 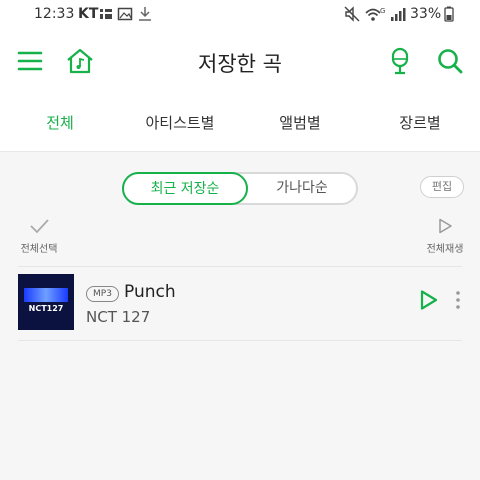 What do you see at coordinates (240, 62) in the screenshot?
I see `app-header: 저장한 곡` at bounding box center [240, 62].